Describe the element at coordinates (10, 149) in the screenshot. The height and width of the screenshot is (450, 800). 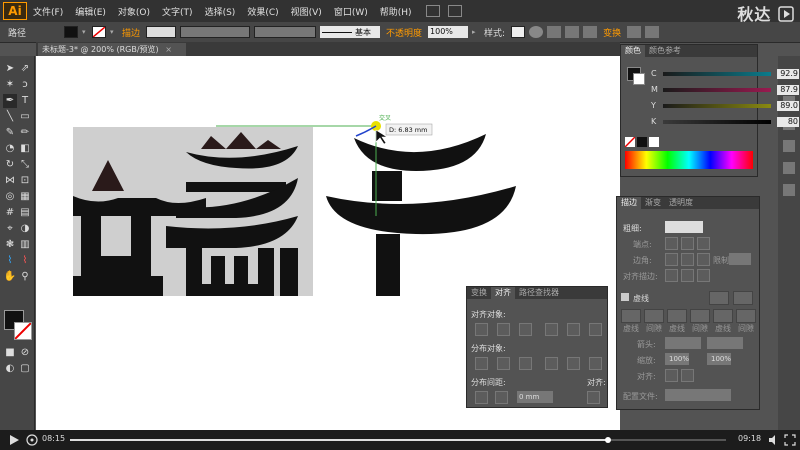
I see `blob-brush-icon: ◔` at that location.